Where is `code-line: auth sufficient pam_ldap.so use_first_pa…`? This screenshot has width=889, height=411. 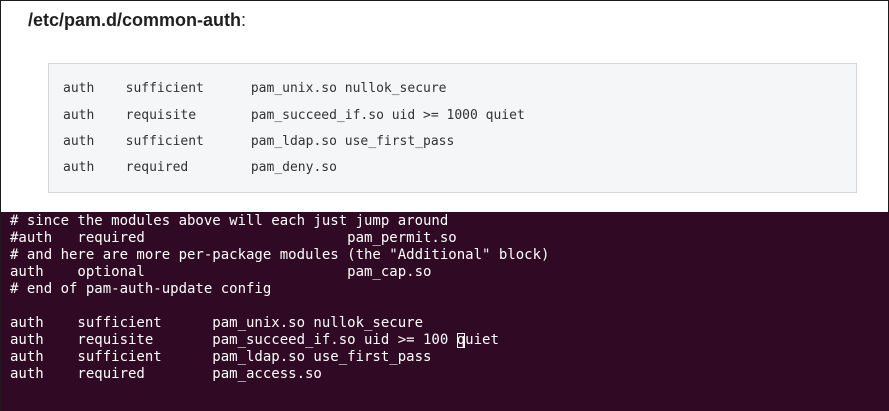
code-line: auth sufficient pam_ldap.so use_first_pa… is located at coordinates (259, 141).